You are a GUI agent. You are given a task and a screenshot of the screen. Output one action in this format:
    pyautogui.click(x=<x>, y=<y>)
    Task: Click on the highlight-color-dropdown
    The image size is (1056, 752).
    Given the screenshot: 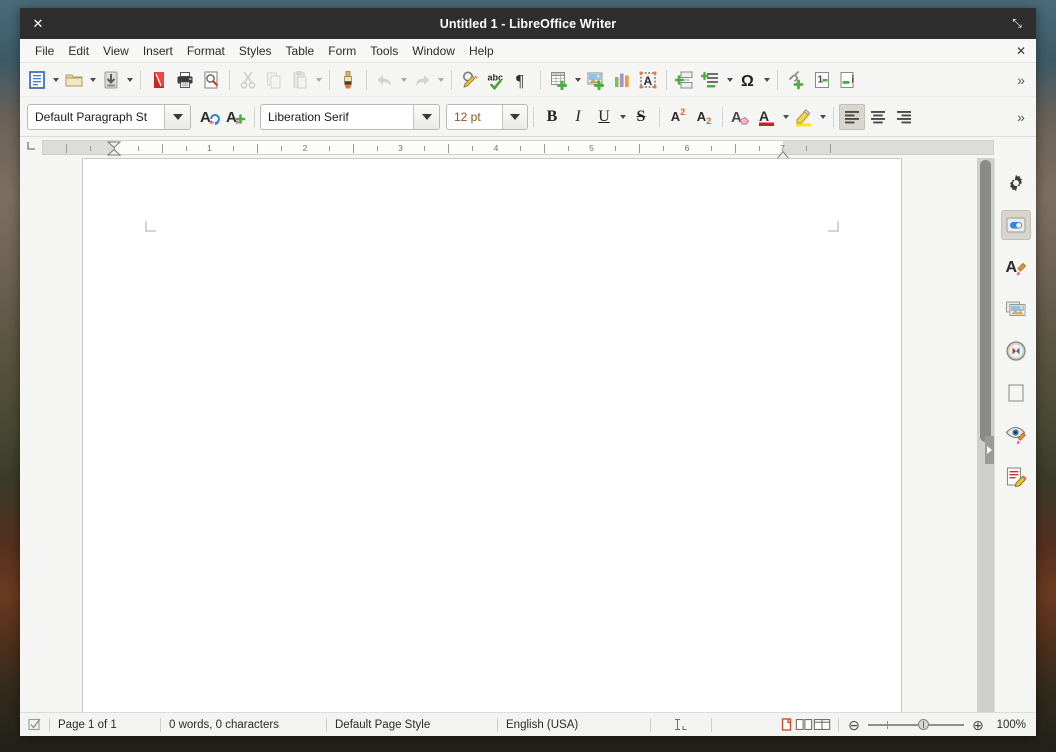 What is the action you would take?
    pyautogui.click(x=822, y=117)
    